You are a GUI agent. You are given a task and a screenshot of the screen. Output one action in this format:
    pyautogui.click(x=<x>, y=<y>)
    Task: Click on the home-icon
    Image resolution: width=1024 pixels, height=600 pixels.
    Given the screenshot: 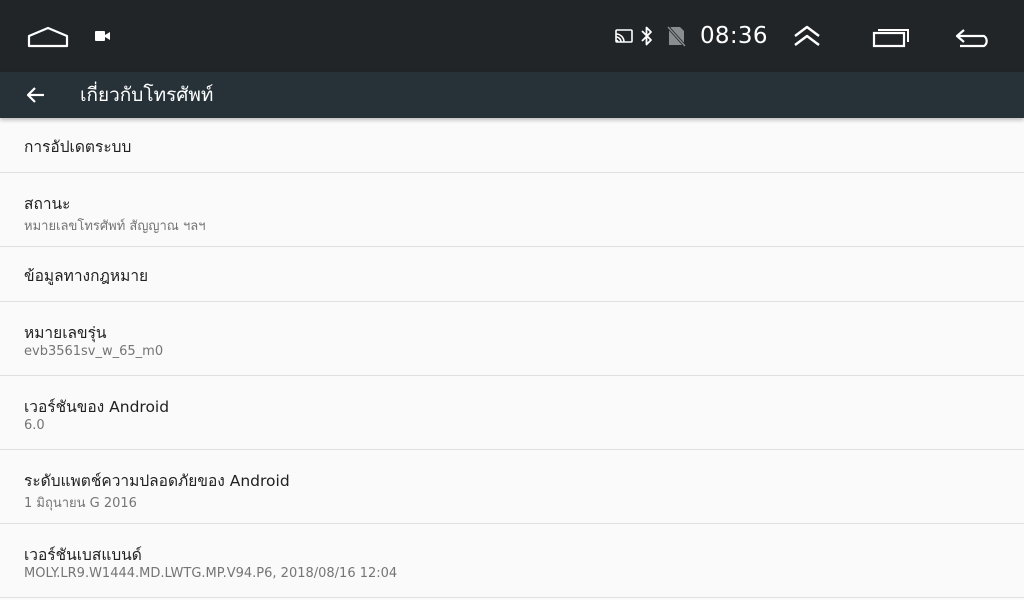 What is the action you would take?
    pyautogui.click(x=48, y=37)
    